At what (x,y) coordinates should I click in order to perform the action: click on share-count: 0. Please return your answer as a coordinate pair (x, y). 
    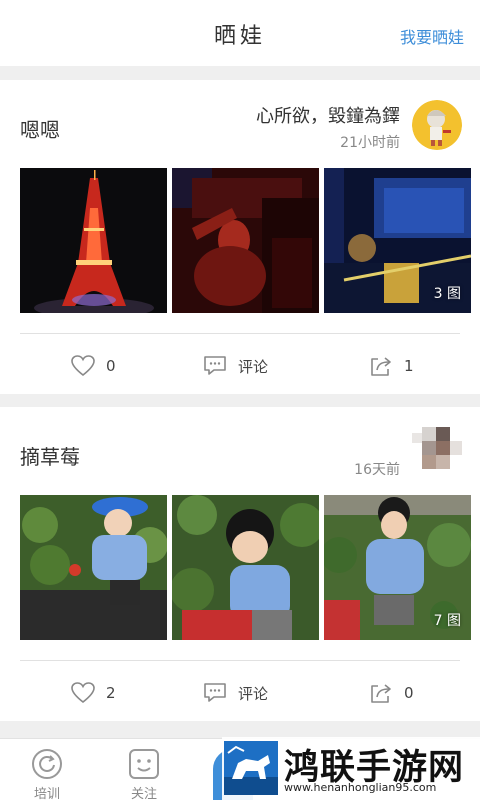
    Looking at the image, I should click on (409, 693).